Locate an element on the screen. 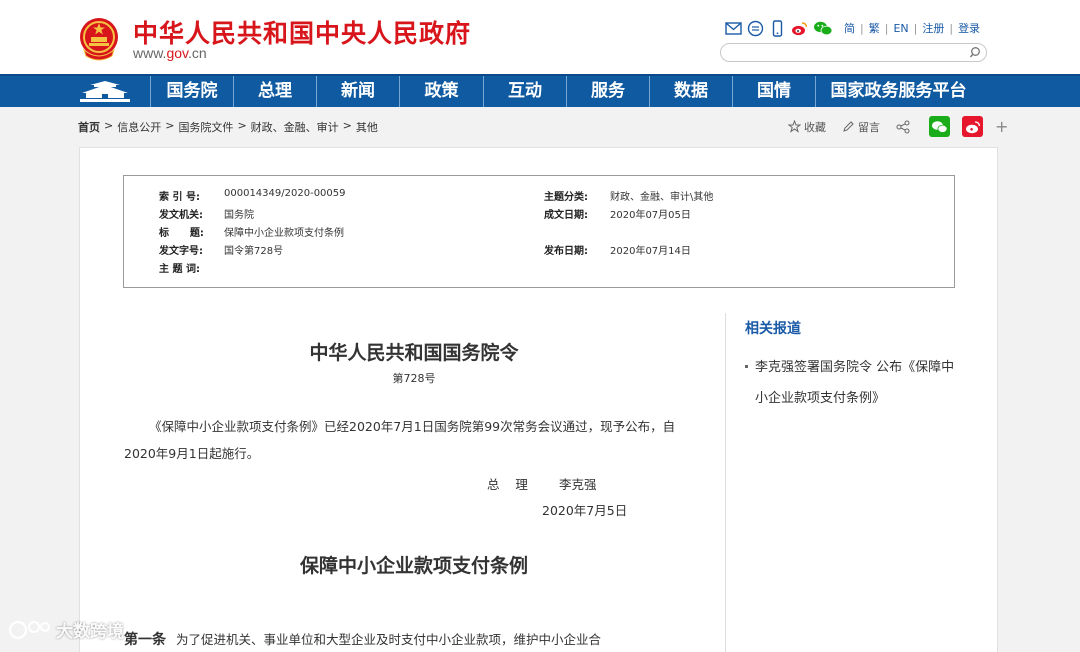 Image resolution: width=1080 pixels, height=652 pixels. weibo-share-icon is located at coordinates (972, 126).